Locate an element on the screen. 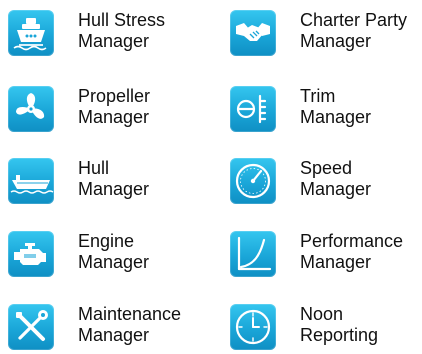  module-label: Hull Stress Manager is located at coordinates (121, 31).